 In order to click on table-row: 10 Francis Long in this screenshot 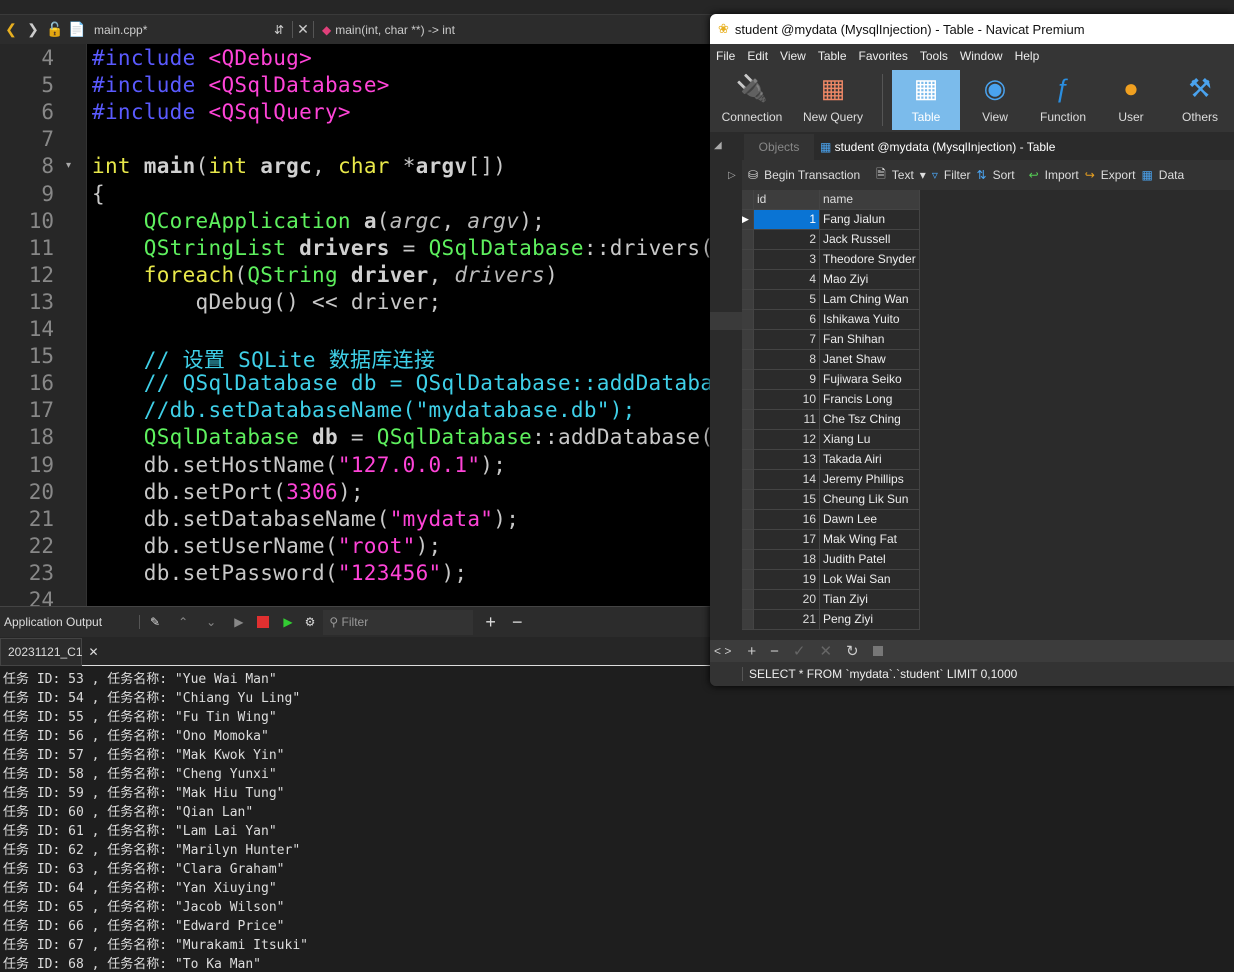, I will do `click(831, 400)`.